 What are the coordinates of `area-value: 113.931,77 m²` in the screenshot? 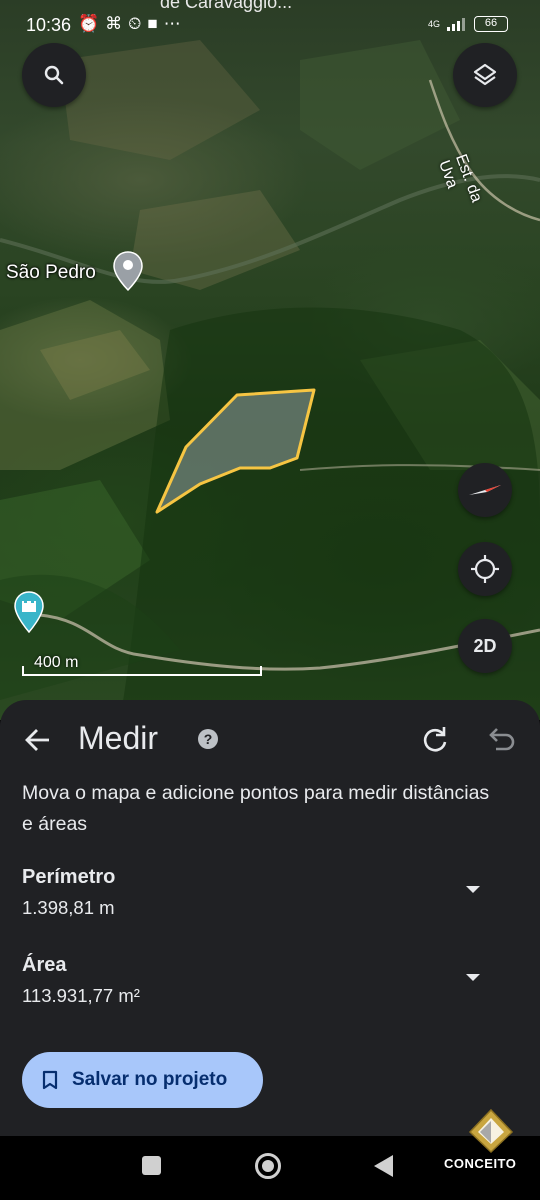 It's located at (81, 995).